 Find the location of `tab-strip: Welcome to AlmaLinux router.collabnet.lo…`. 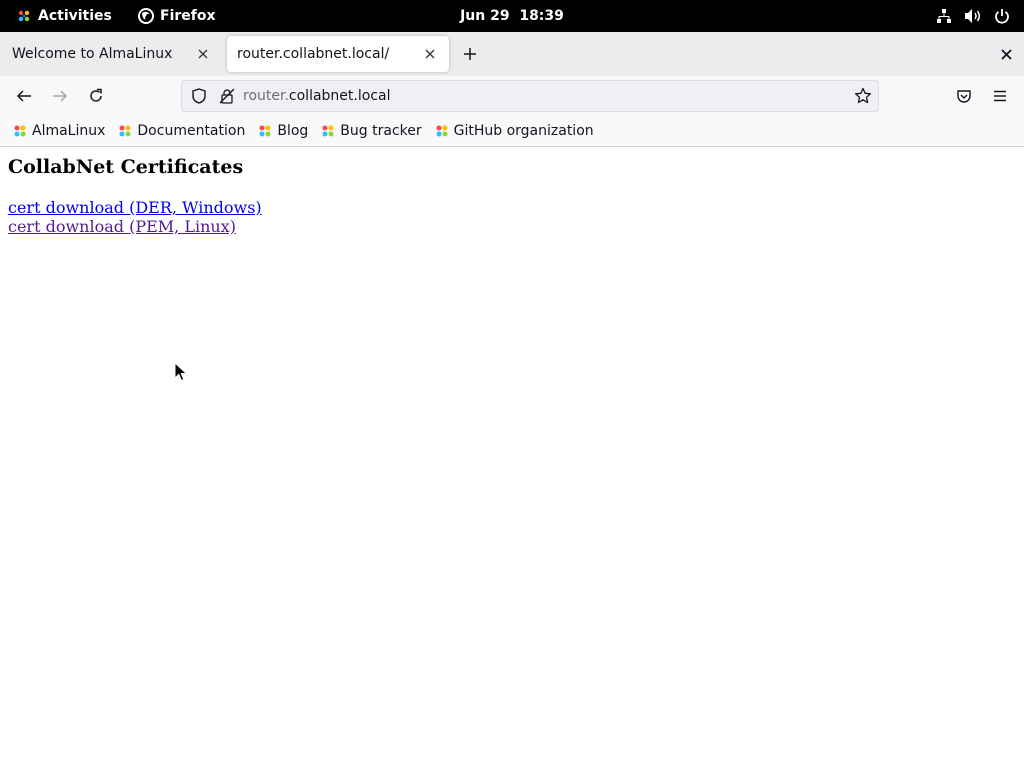

tab-strip: Welcome to AlmaLinux router.collabnet.lo… is located at coordinates (512, 54).